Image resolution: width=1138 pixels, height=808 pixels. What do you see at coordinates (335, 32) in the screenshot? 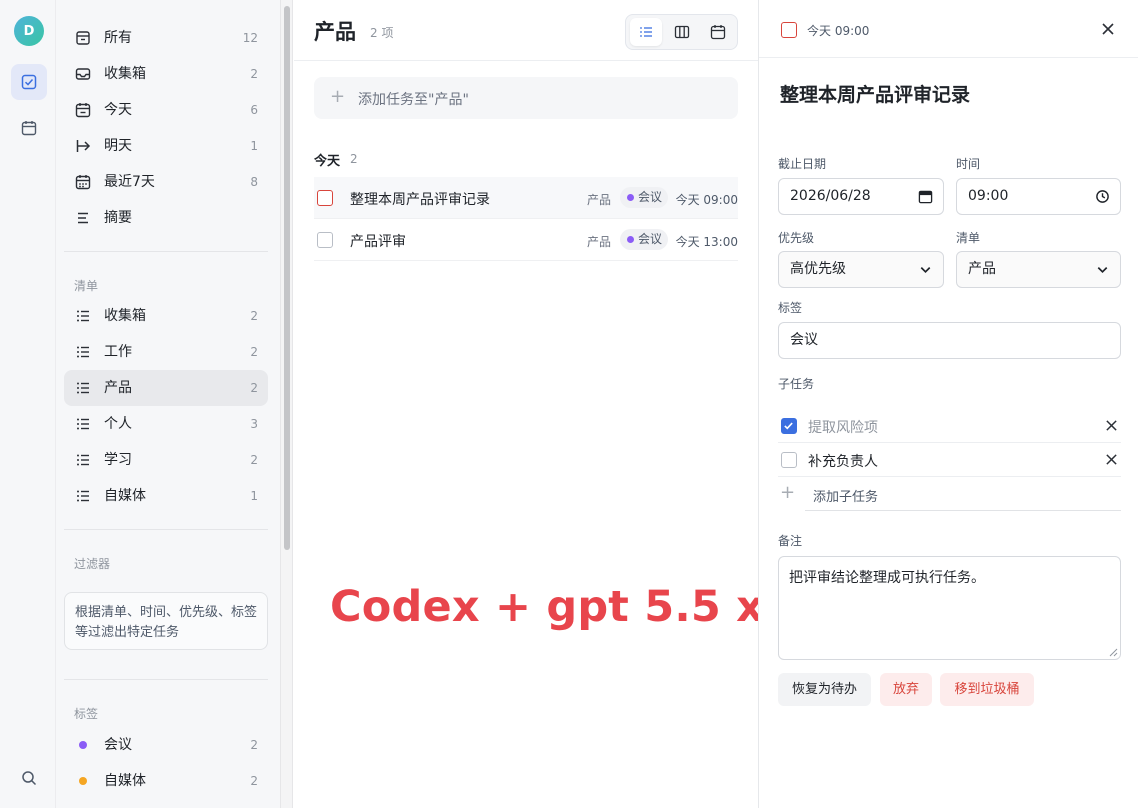
I see `page-title: 产品` at bounding box center [335, 32].